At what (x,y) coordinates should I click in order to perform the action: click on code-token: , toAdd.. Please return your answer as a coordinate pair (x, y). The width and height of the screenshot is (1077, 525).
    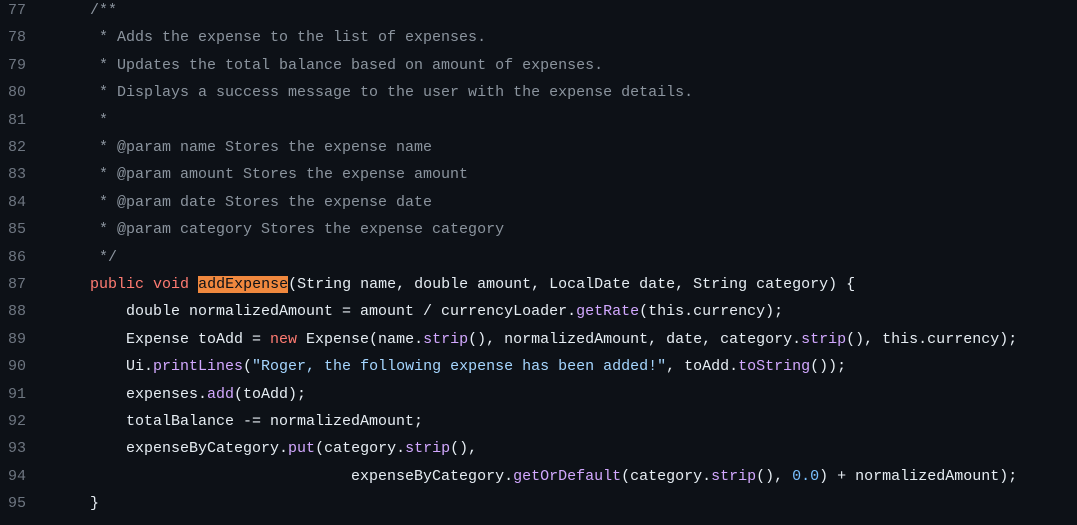
    Looking at the image, I should click on (702, 367).